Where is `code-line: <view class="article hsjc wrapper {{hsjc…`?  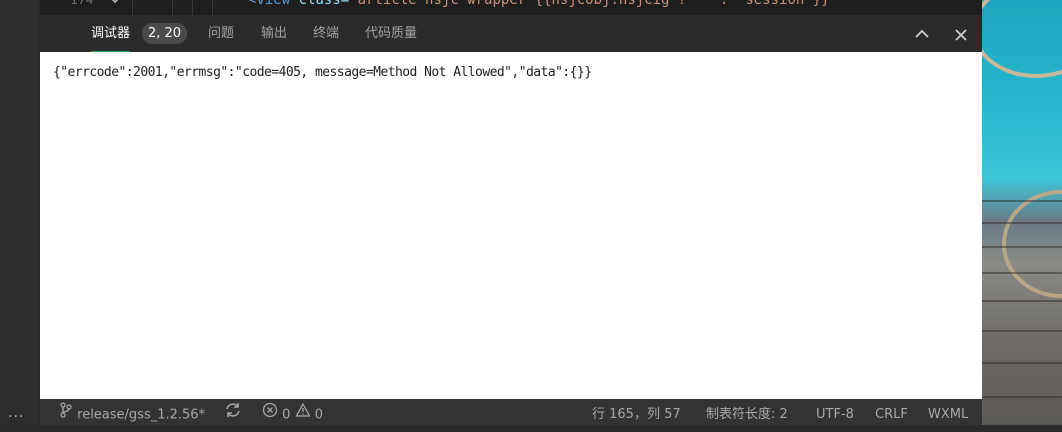
code-line: <view class="article hsjc wrapper {{hsjc… is located at coordinates (543, 4).